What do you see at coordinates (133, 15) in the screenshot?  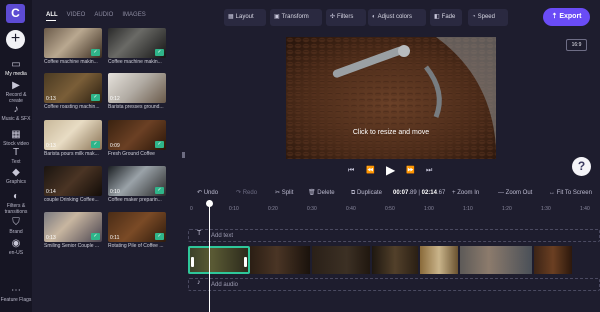 I see `tab-images: IMAGES` at bounding box center [133, 15].